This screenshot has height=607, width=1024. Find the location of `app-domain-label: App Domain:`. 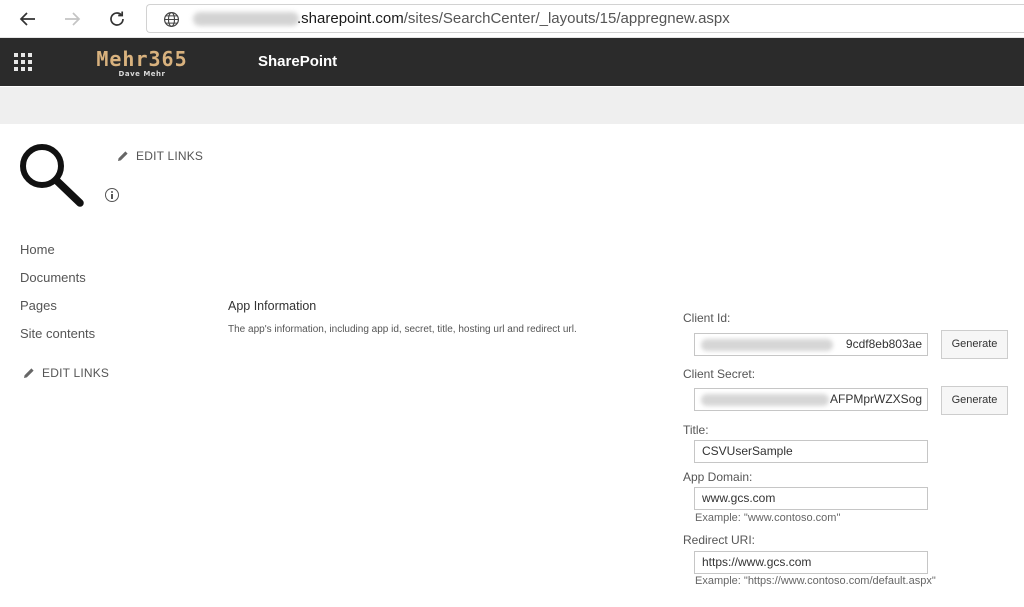

app-domain-label: App Domain: is located at coordinates (718, 477).